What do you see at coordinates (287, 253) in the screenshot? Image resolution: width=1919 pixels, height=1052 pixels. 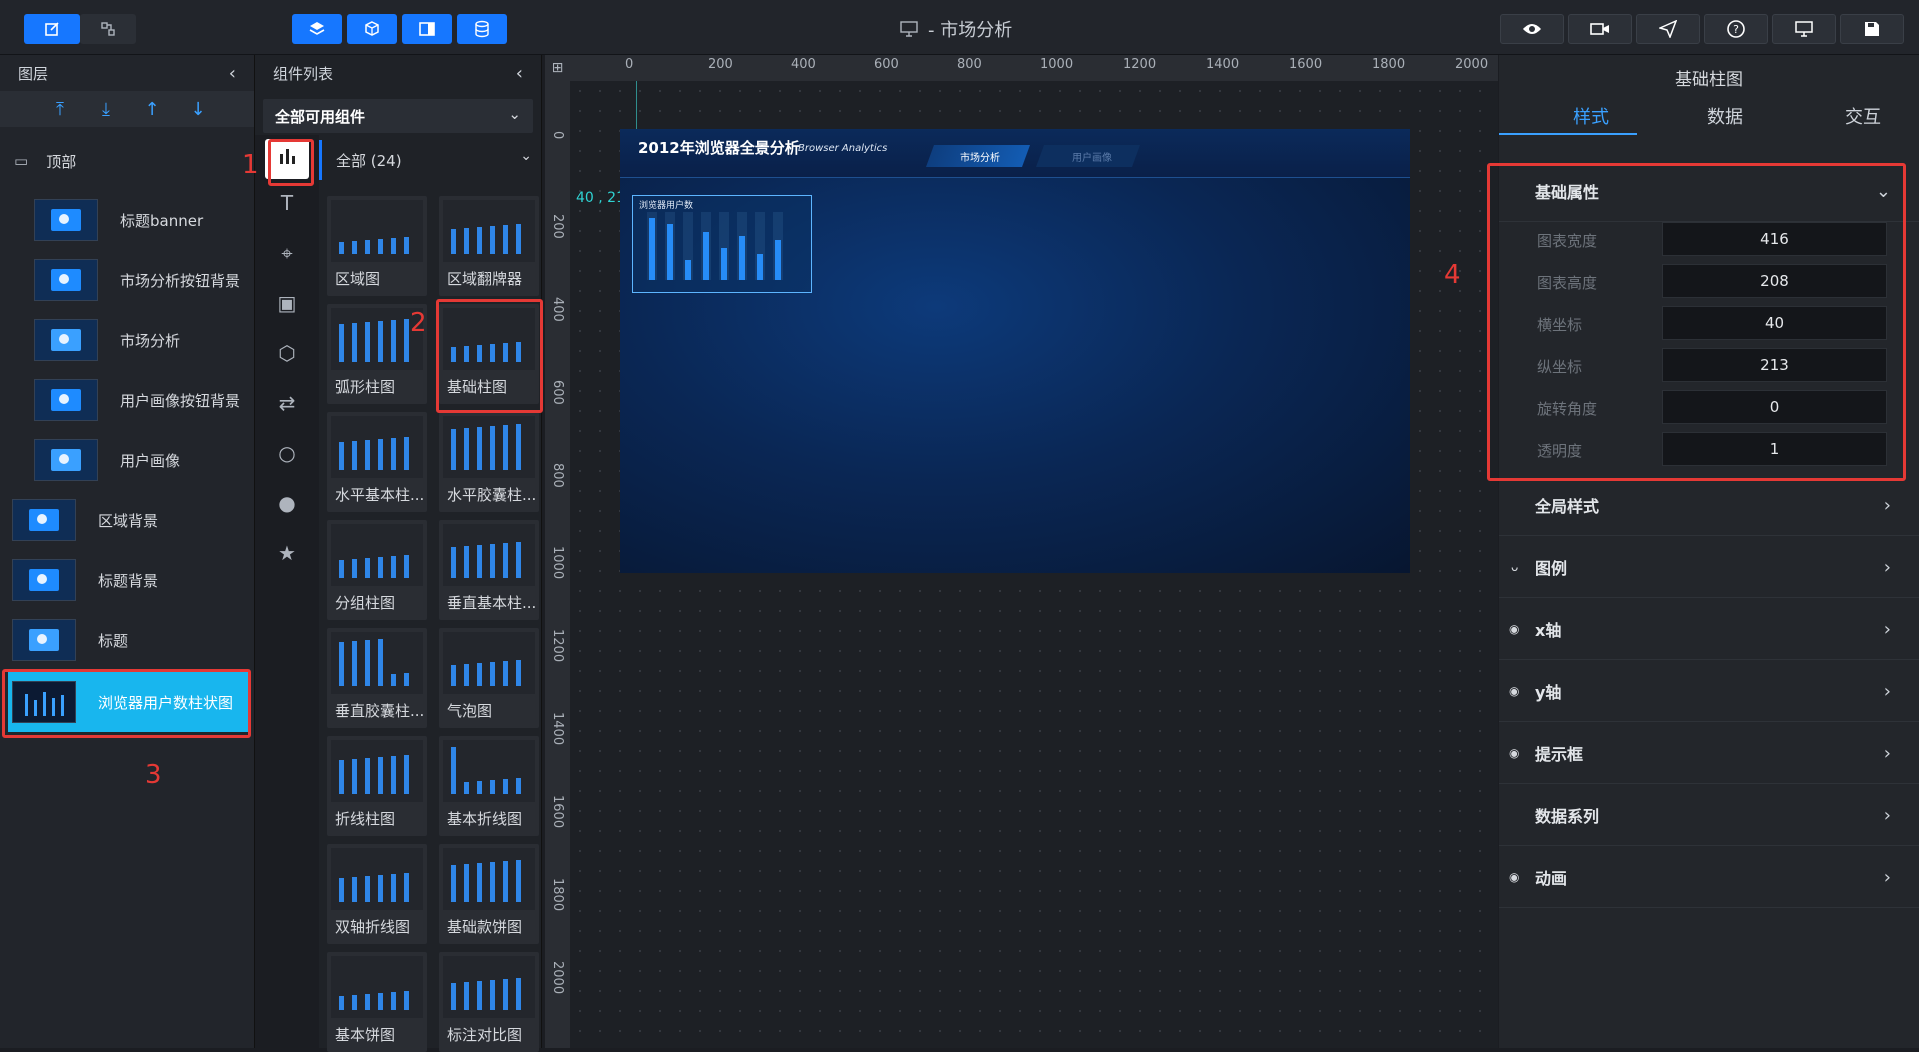 I see `map-pin-icon: ⌖` at bounding box center [287, 253].